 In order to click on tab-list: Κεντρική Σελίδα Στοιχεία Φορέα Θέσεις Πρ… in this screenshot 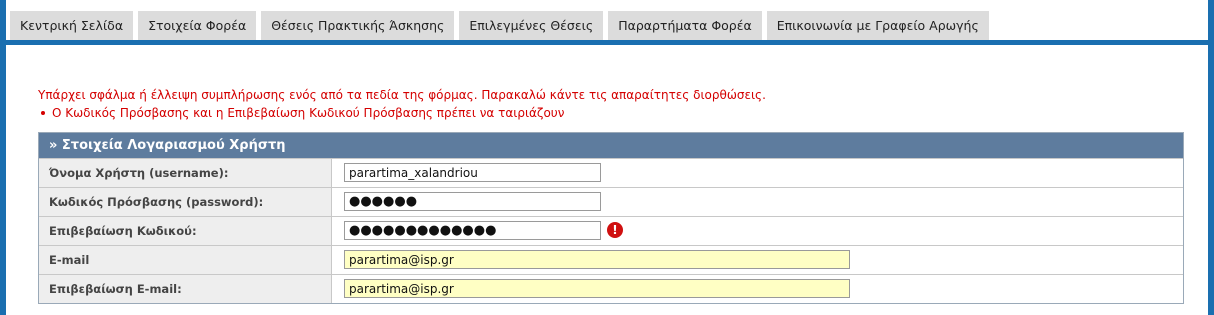, I will do `click(502, 25)`.